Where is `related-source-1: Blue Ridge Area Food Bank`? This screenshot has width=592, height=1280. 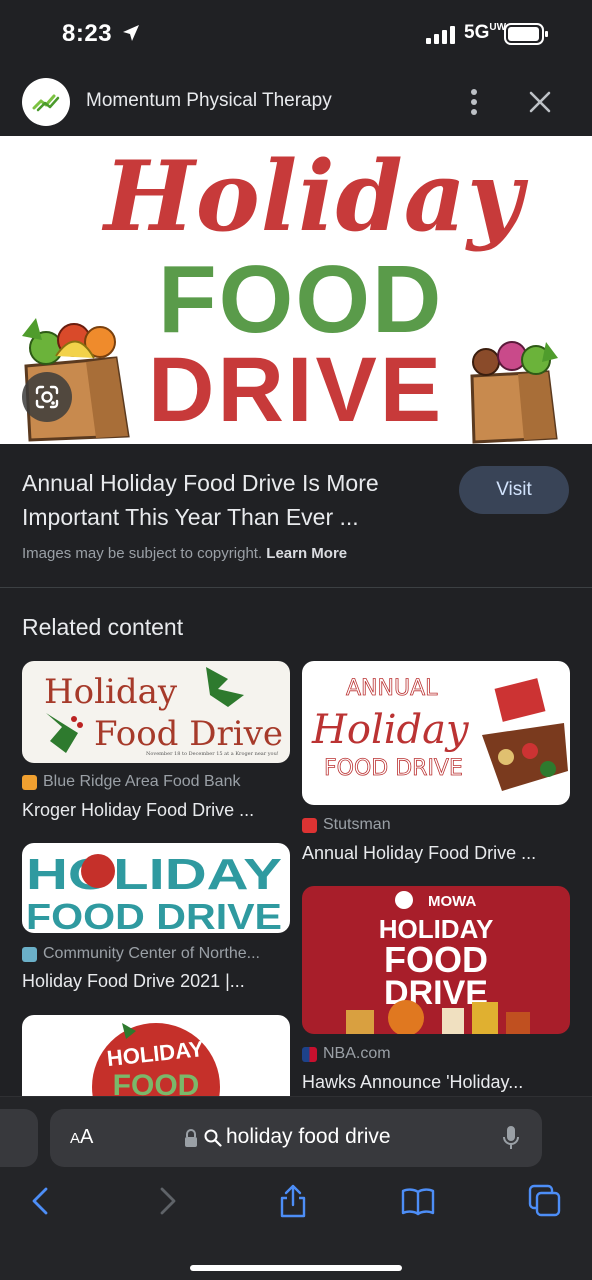 related-source-1: Blue Ridge Area Food Bank is located at coordinates (131, 782).